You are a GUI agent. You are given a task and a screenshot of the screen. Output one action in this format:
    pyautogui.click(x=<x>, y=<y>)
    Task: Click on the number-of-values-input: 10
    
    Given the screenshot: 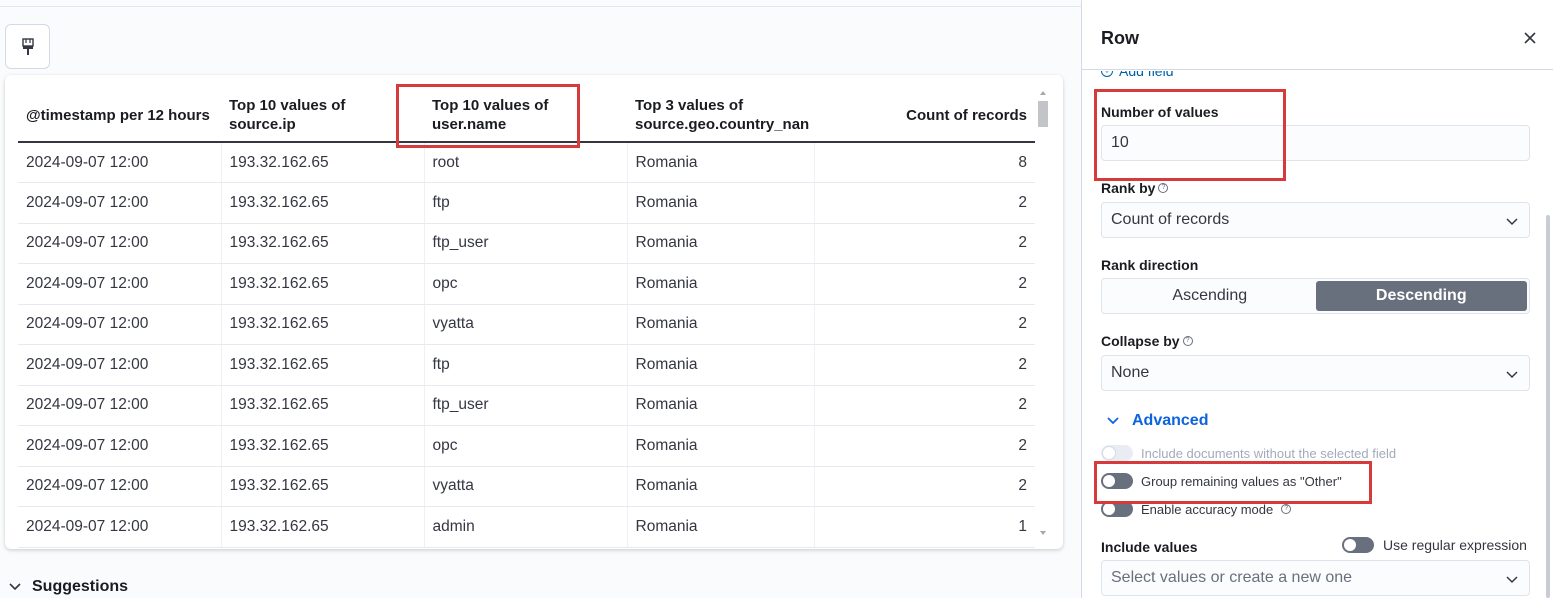 What is the action you would take?
    pyautogui.click(x=1315, y=143)
    